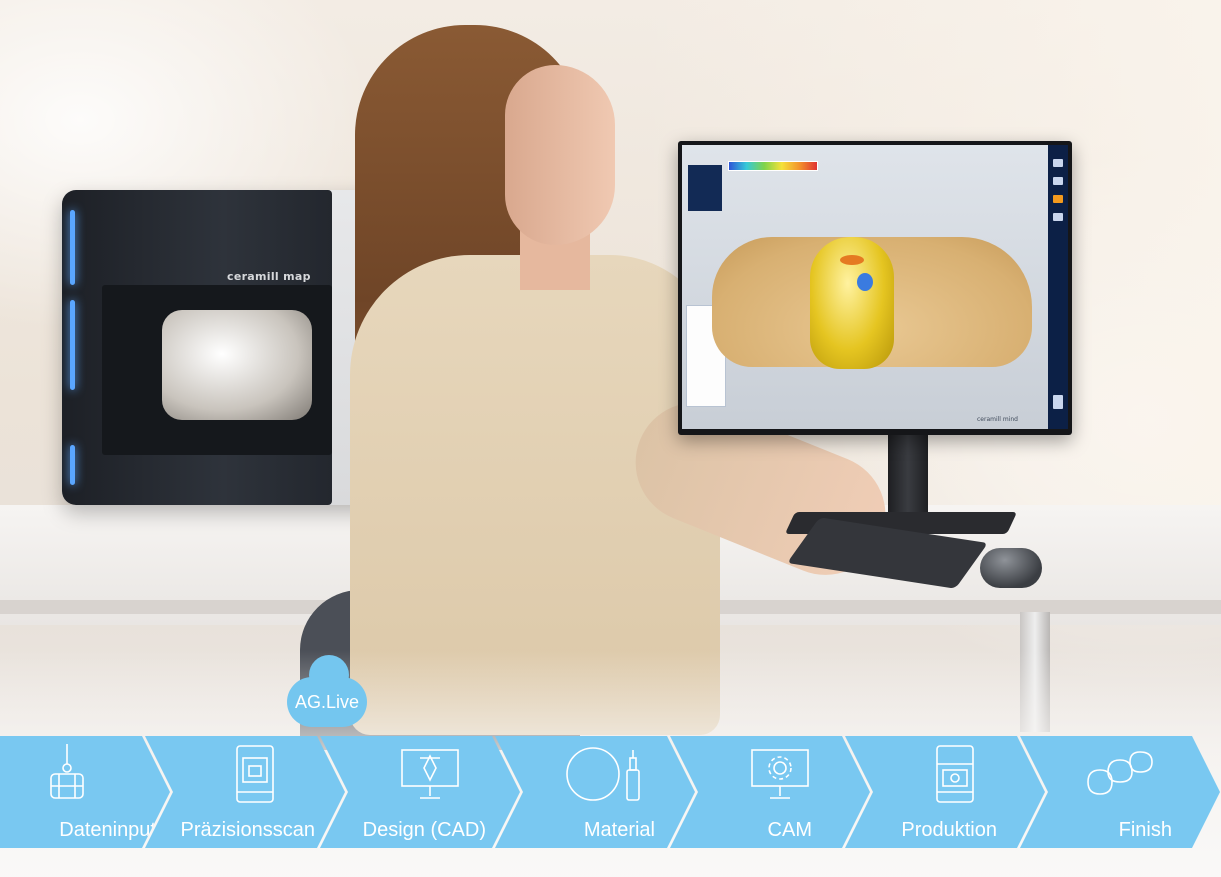 This screenshot has height=877, width=1221. What do you see at coordinates (773, 166) in the screenshot?
I see `color-scale` at bounding box center [773, 166].